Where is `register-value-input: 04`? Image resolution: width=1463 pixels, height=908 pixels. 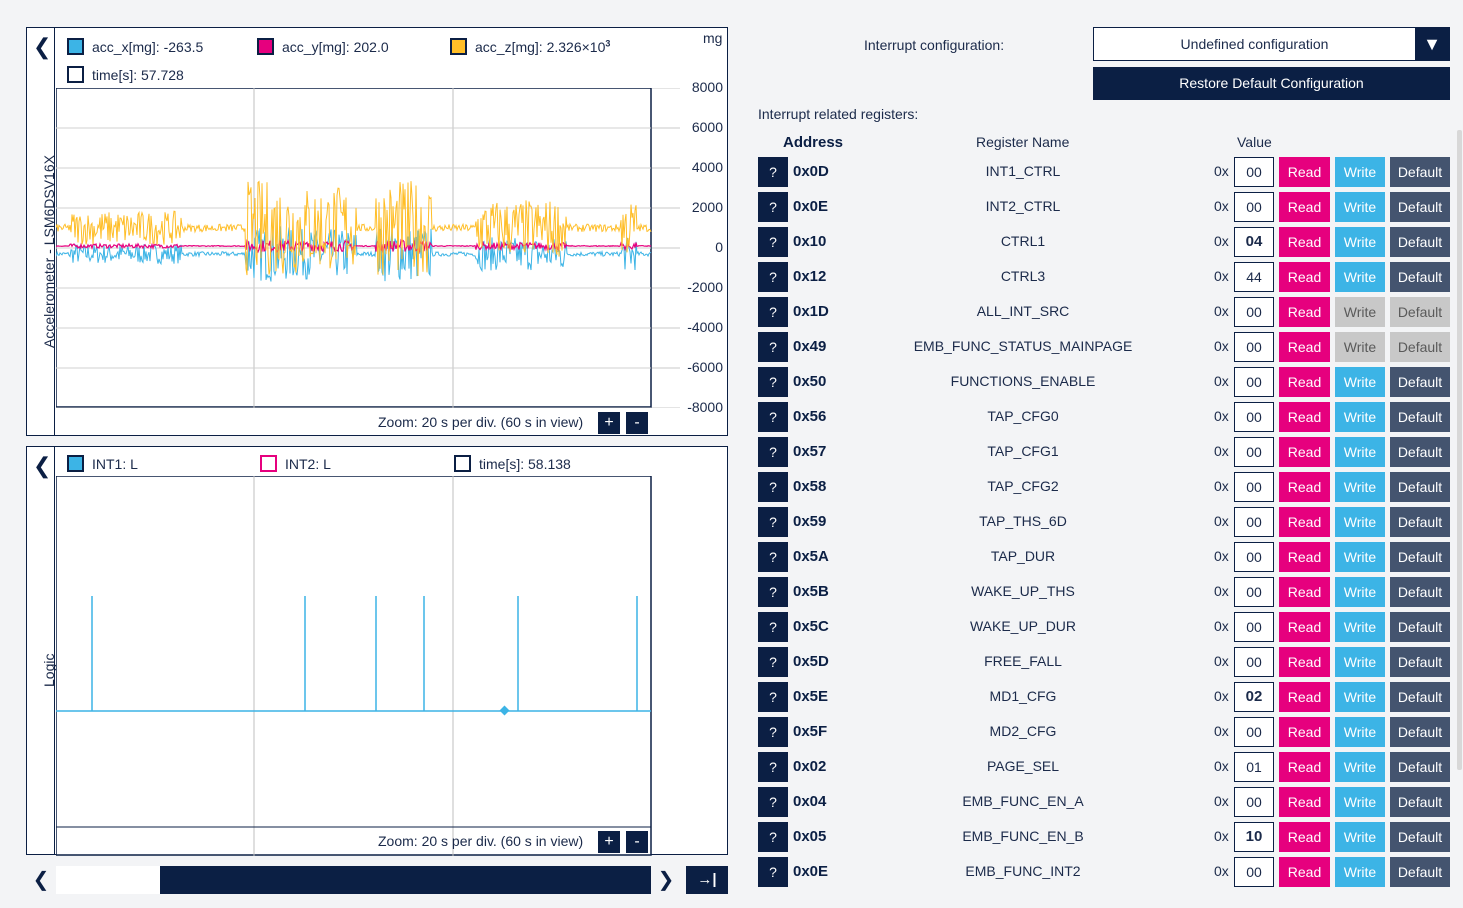
register-value-input: 04 is located at coordinates (1254, 242).